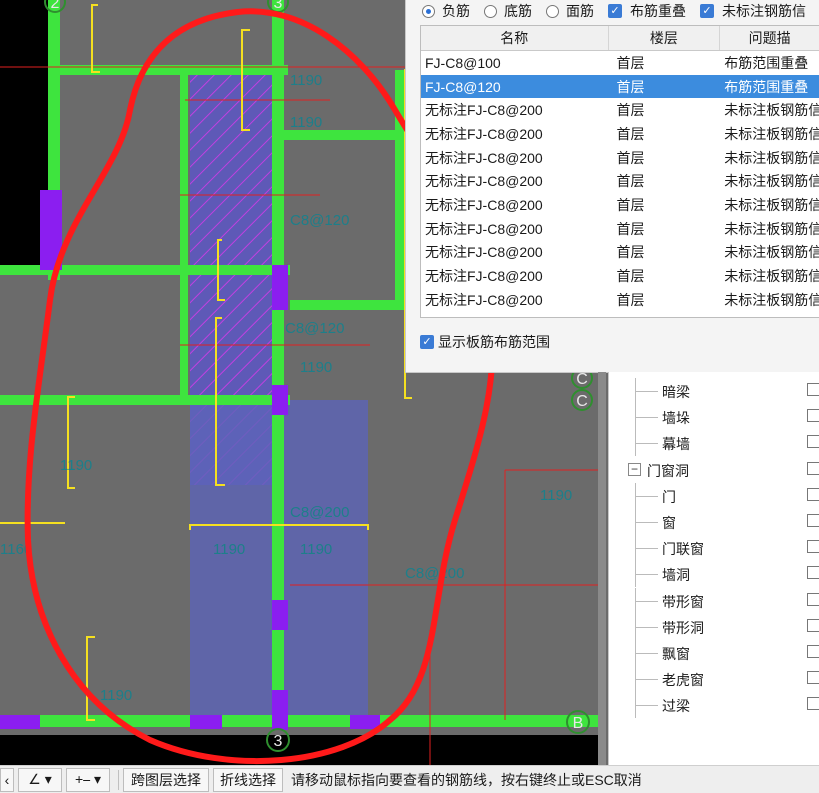 This screenshot has width=819, height=793. I want to click on divider, so click(118, 779).